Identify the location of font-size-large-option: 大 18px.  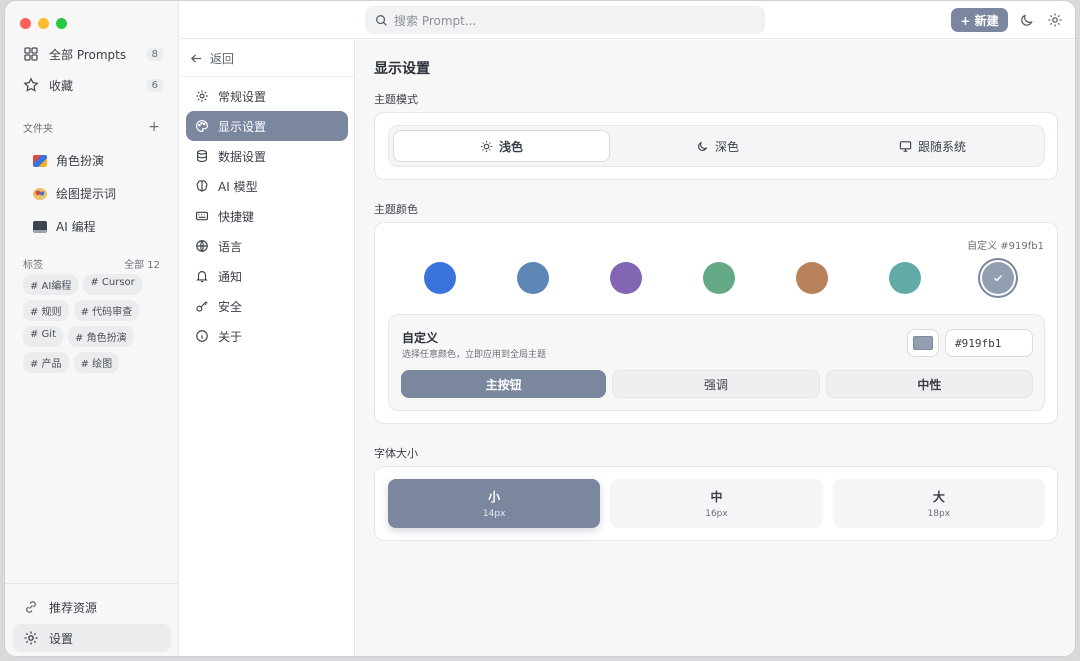
(938, 503).